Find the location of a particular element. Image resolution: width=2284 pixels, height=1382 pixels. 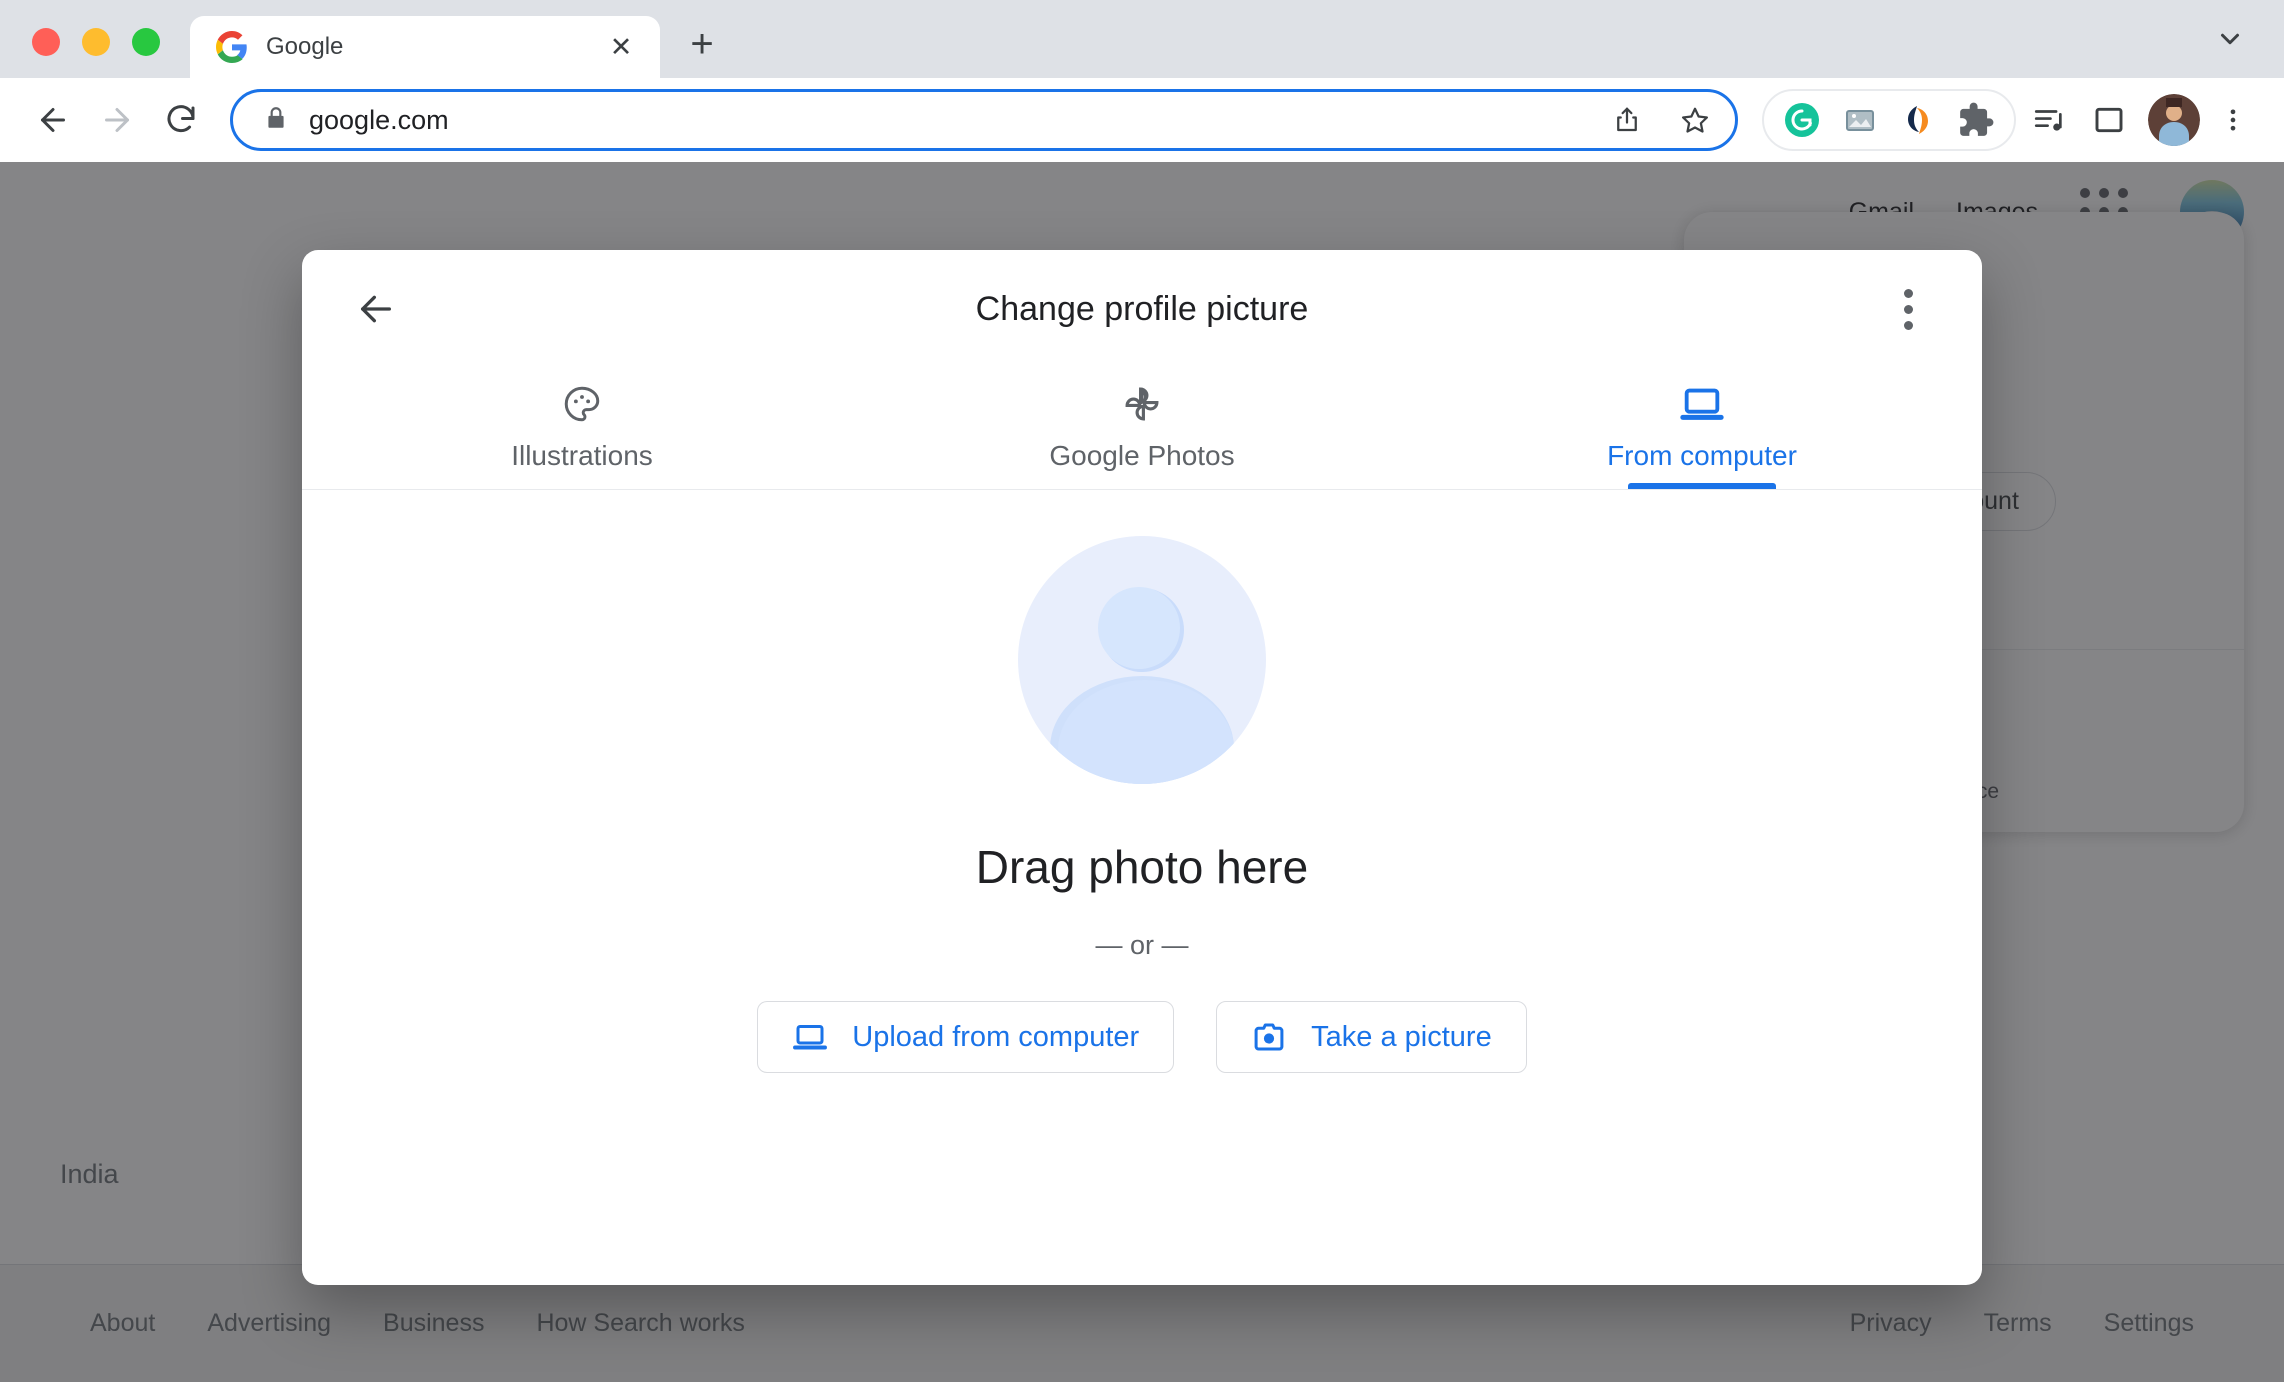

media-controls-icon is located at coordinates (2049, 120).